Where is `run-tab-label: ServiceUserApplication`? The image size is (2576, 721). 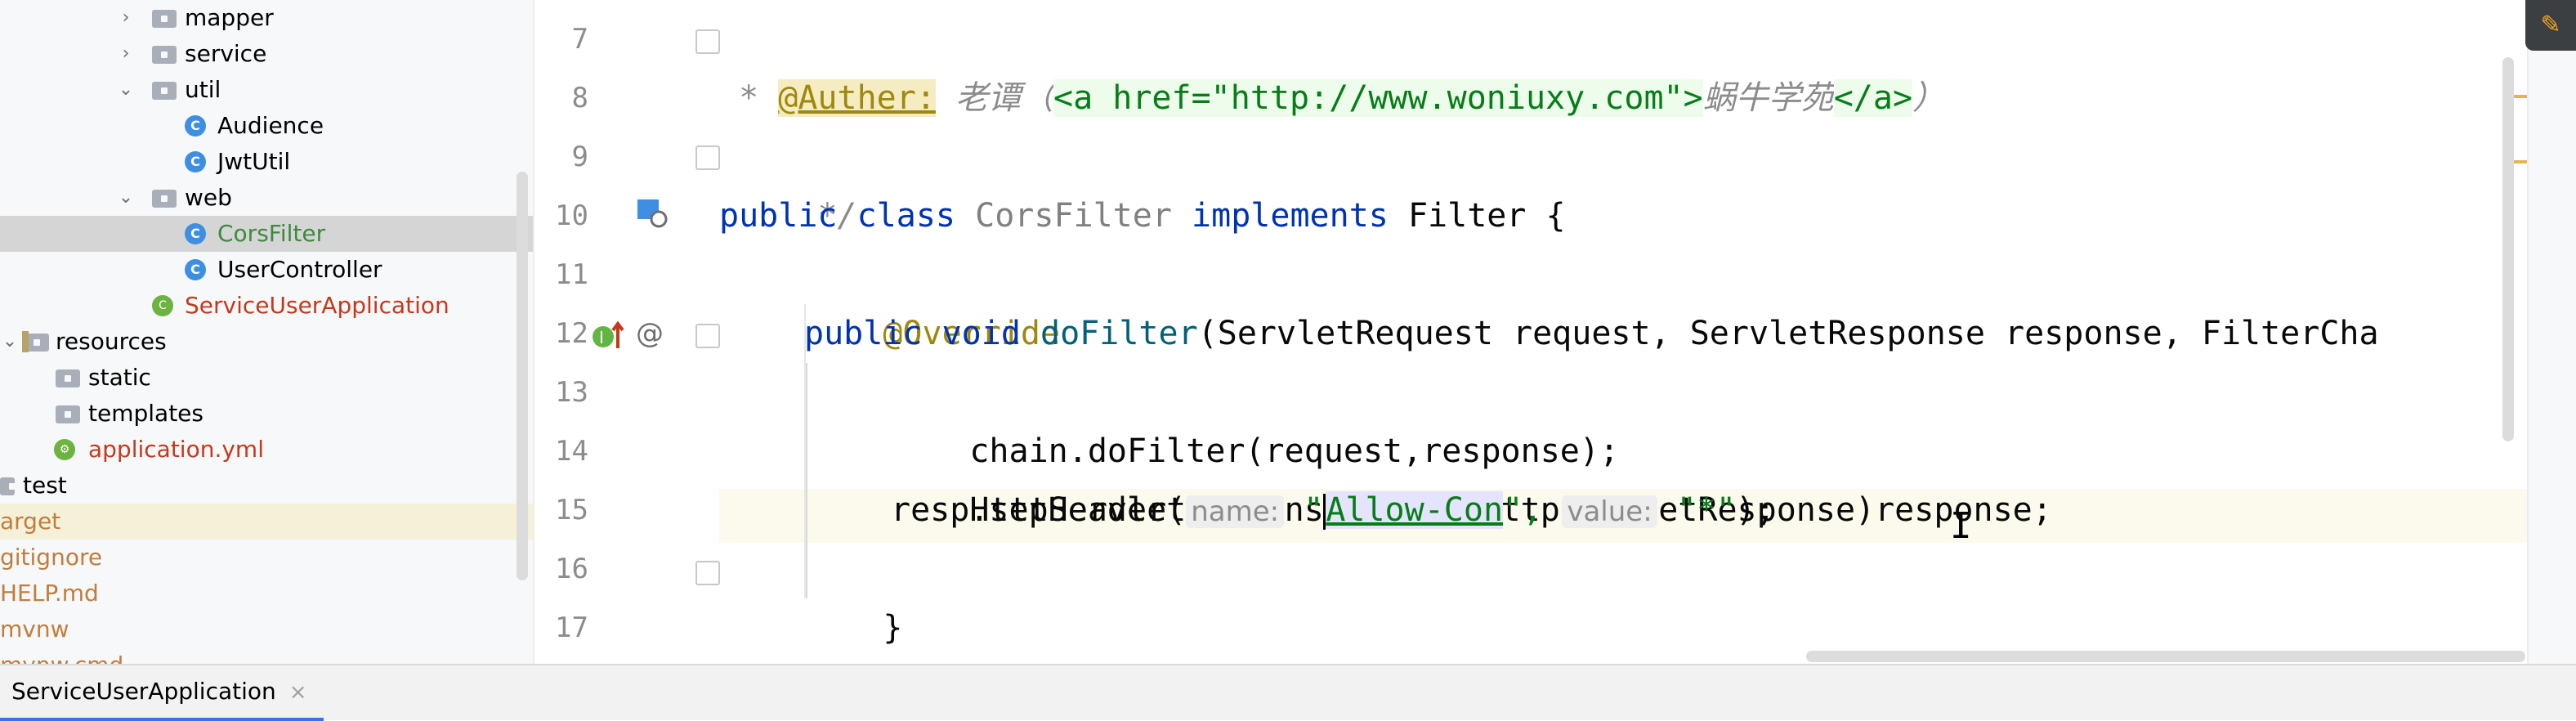 run-tab-label: ServiceUserApplication is located at coordinates (143, 691).